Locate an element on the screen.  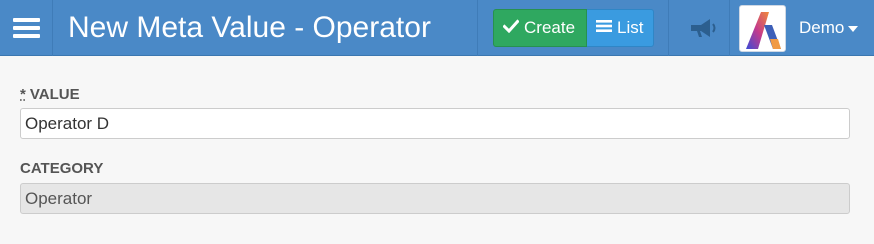
hamburger-menu-button is located at coordinates (26, 28).